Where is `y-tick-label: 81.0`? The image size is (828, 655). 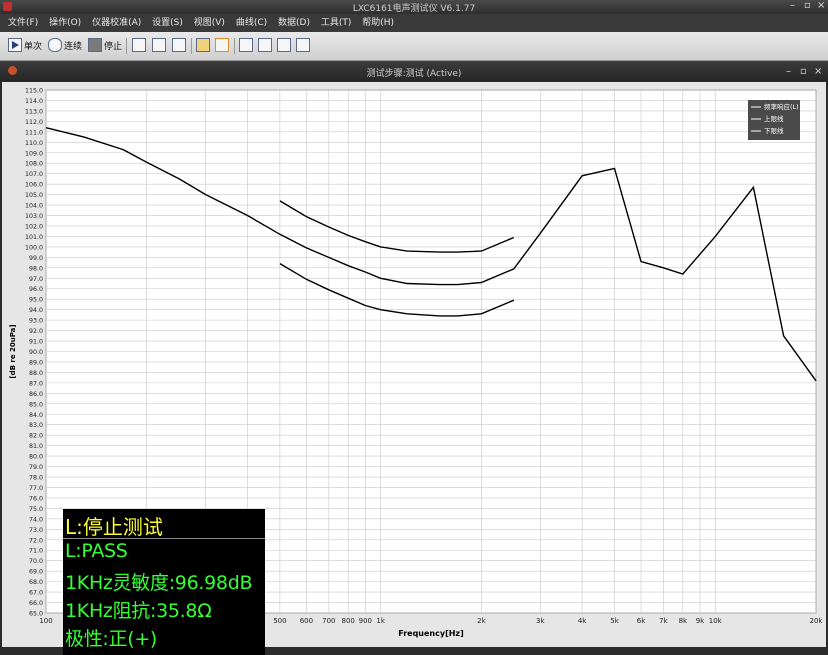 y-tick-label: 81.0 is located at coordinates (36, 446).